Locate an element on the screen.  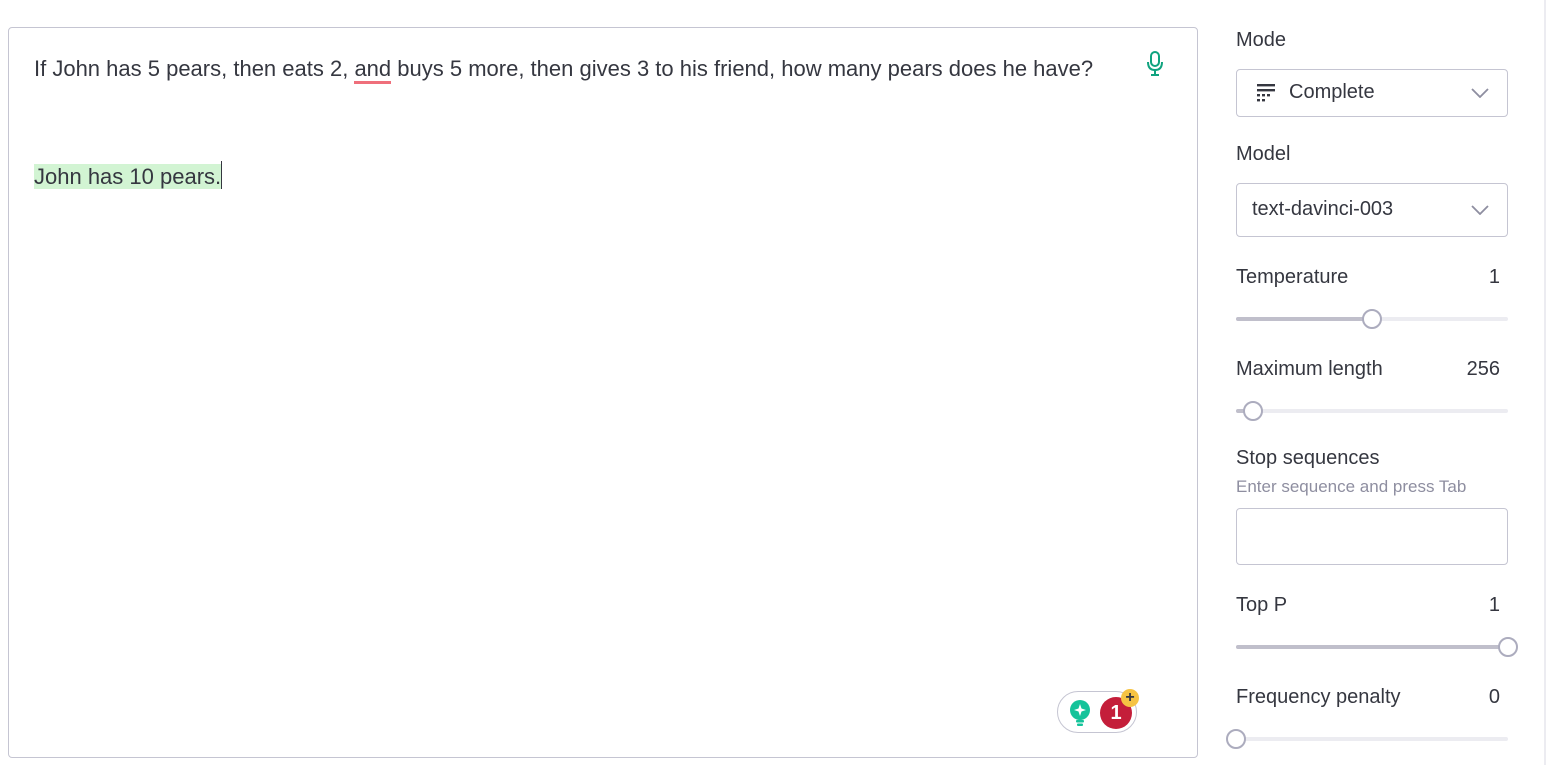
temperature-label: Temperature is located at coordinates (1292, 277).